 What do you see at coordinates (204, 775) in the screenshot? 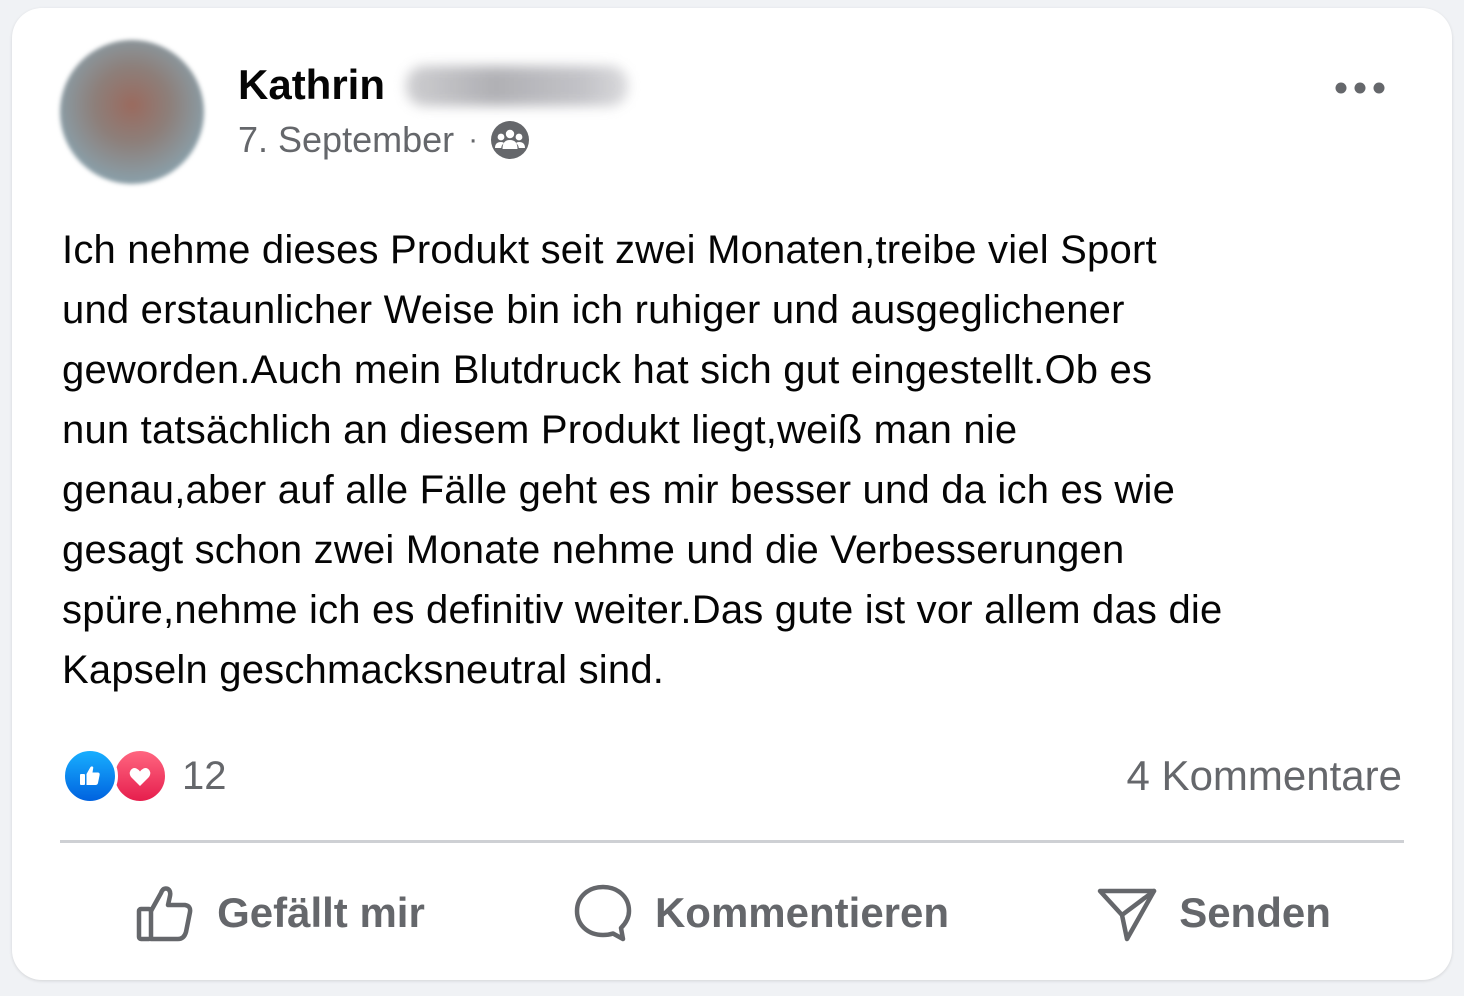
I see `reaction-count: 12` at bounding box center [204, 775].